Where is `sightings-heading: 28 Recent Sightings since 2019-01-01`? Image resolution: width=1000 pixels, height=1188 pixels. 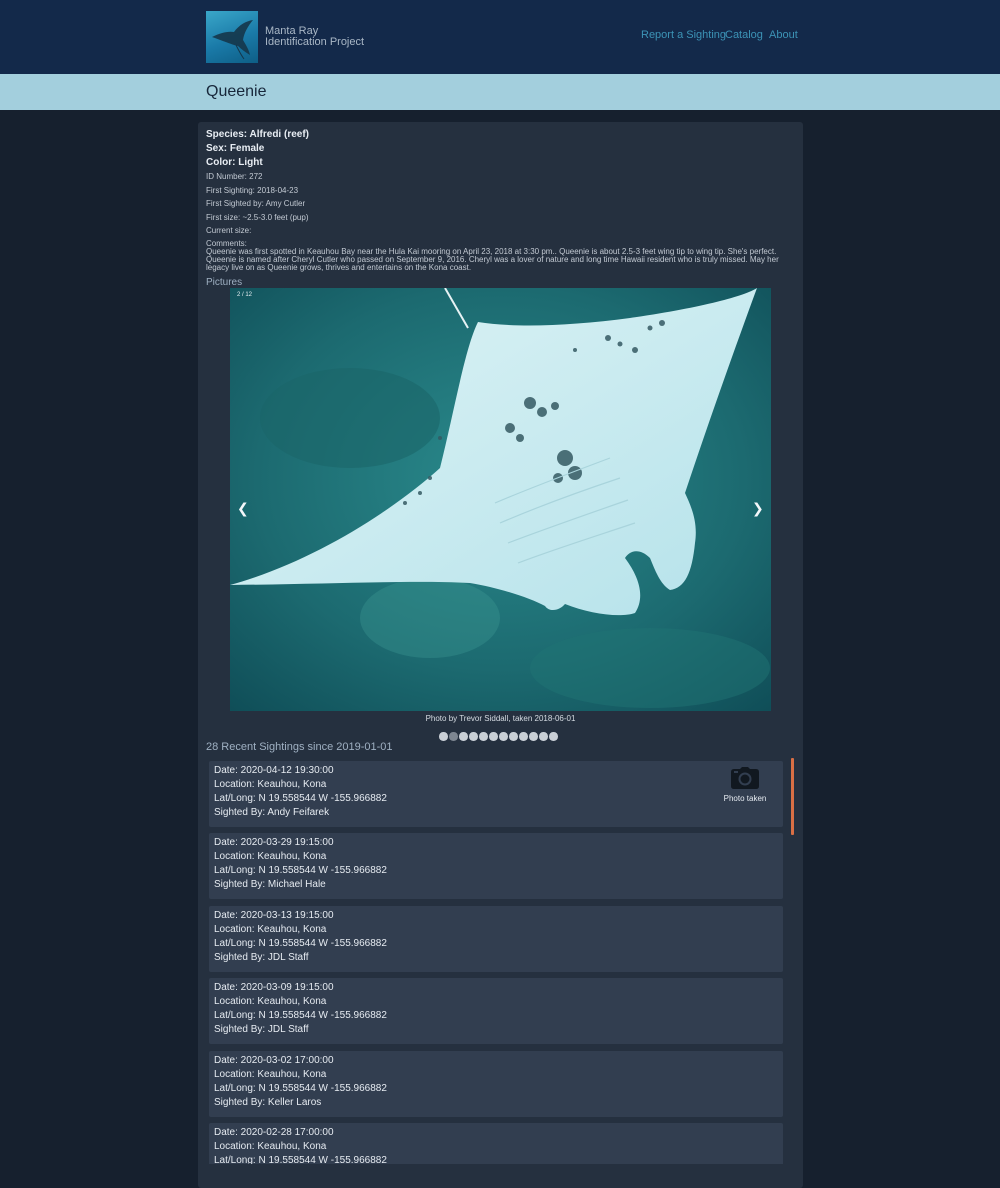 sightings-heading: 28 Recent Sightings since 2019-01-01 is located at coordinates (299, 747).